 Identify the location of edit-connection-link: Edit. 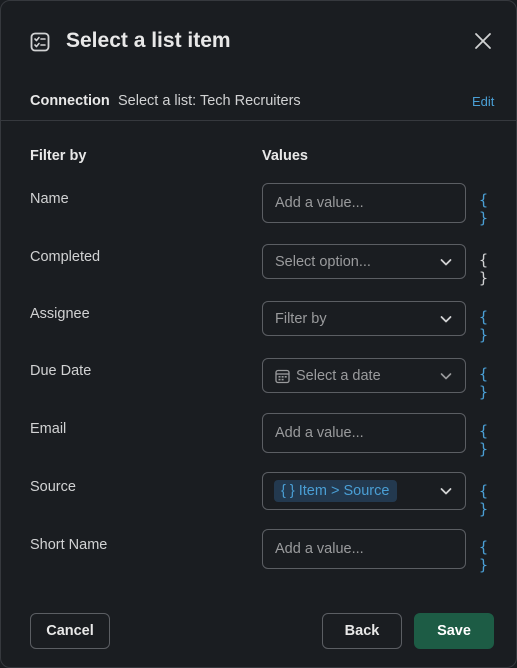
(483, 101).